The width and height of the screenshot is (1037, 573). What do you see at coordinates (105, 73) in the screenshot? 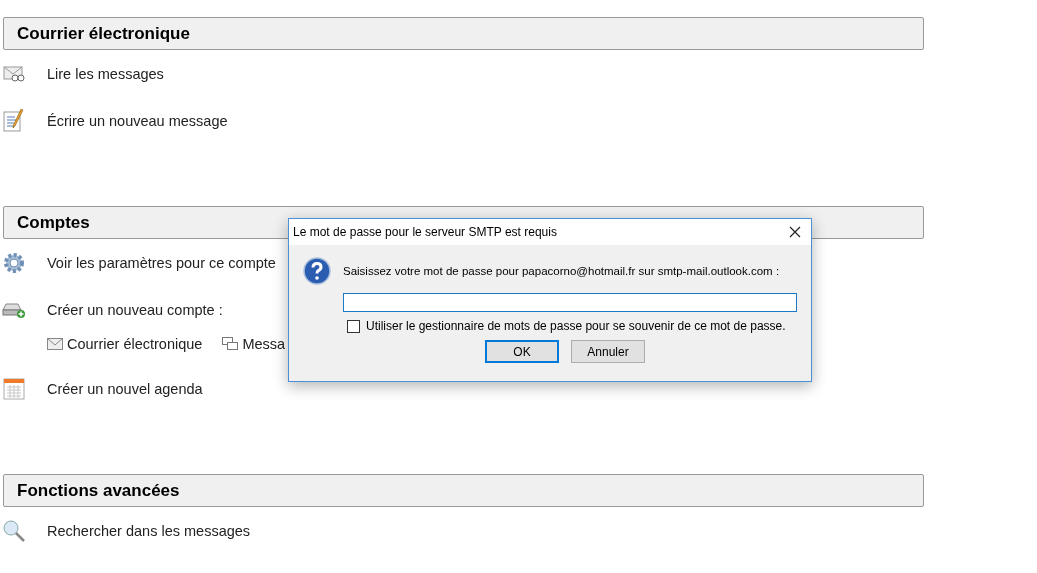
I see `action-link: Lire les messages` at bounding box center [105, 73].